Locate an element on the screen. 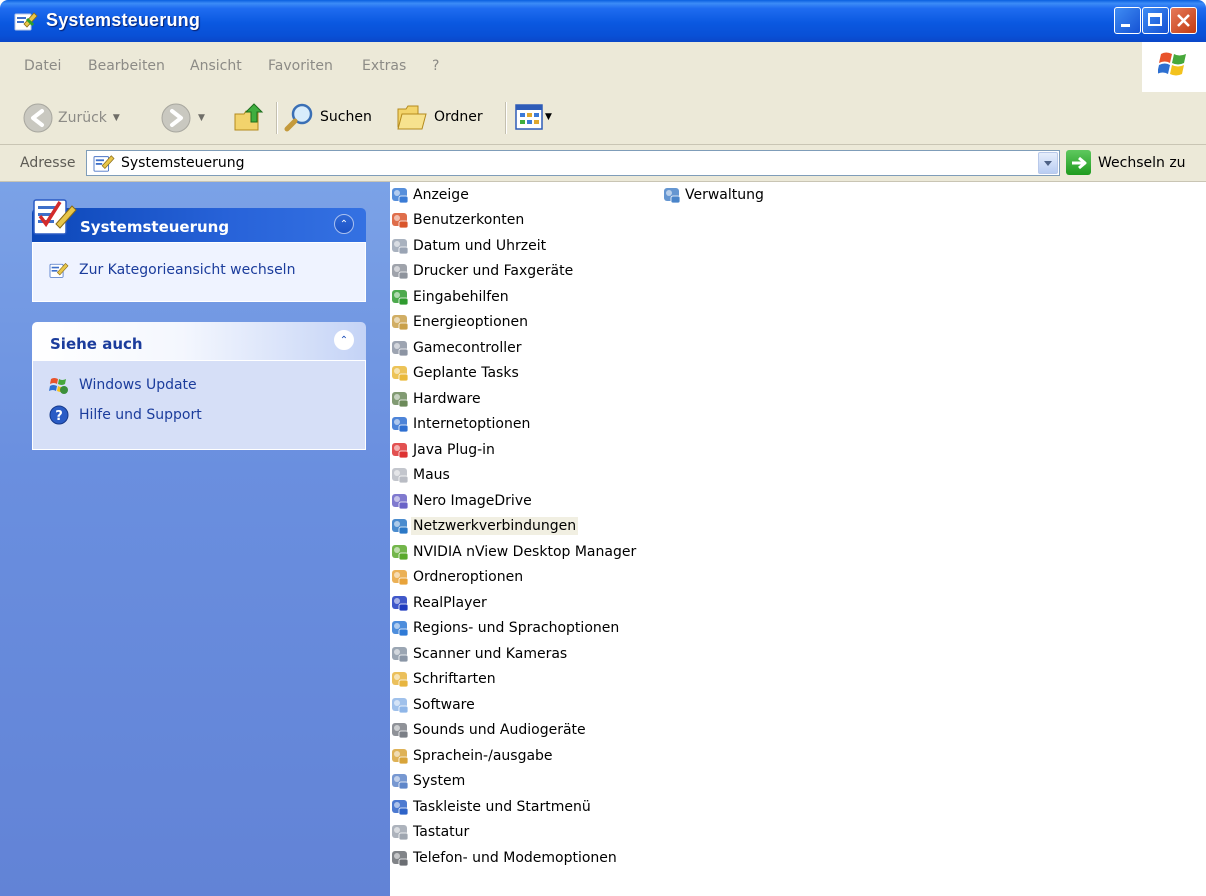  control-panel-item: Ordneroptionen is located at coordinates (457, 577).